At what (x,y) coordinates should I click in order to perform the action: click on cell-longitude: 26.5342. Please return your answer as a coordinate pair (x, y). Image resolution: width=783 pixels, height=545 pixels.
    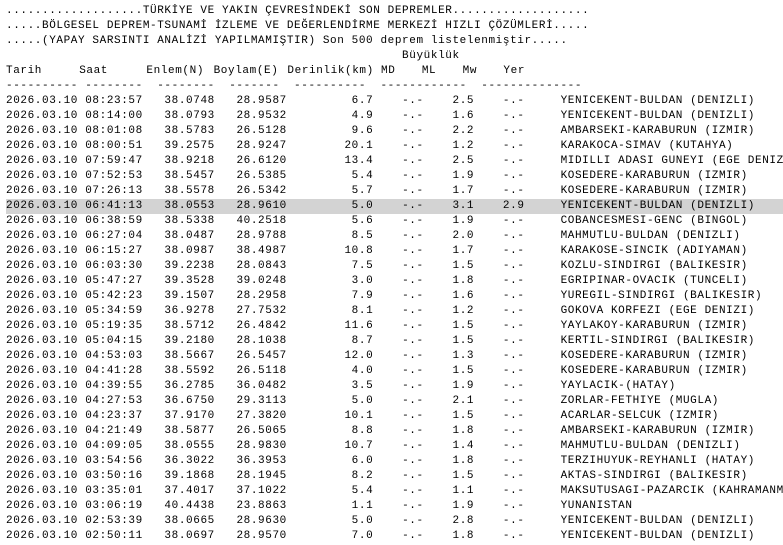
    Looking at the image, I should click on (254, 191).